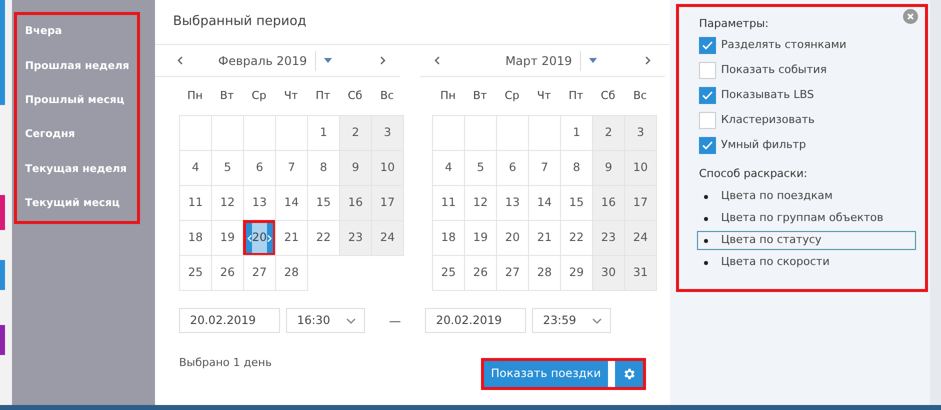  What do you see at coordinates (269, 238) in the screenshot?
I see `next-day-icon` at bounding box center [269, 238].